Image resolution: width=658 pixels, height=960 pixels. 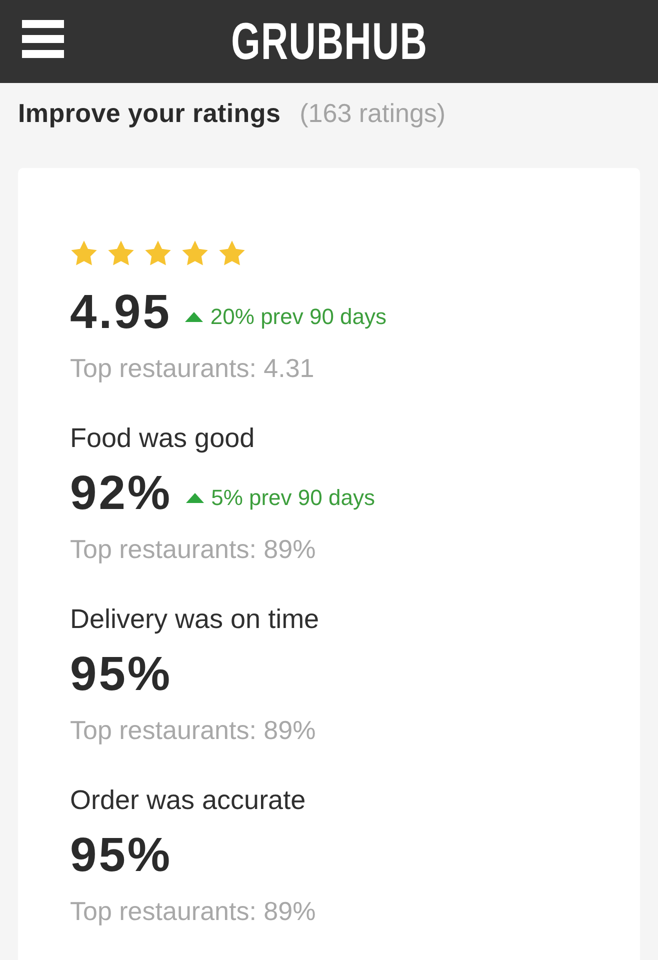 What do you see at coordinates (373, 113) in the screenshot?
I see `ratings-count: (163 ratings)` at bounding box center [373, 113].